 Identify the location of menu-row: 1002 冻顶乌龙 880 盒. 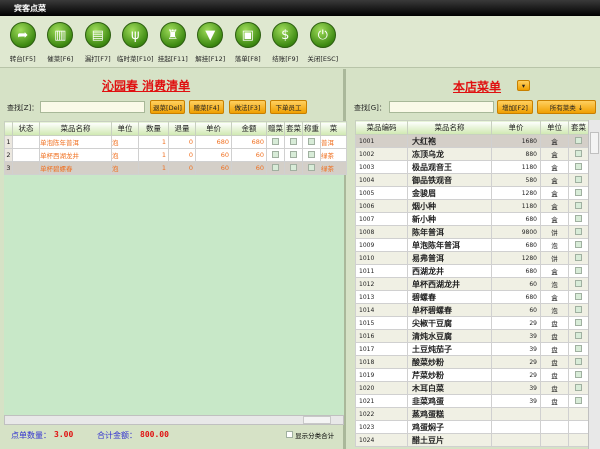
(472, 154).